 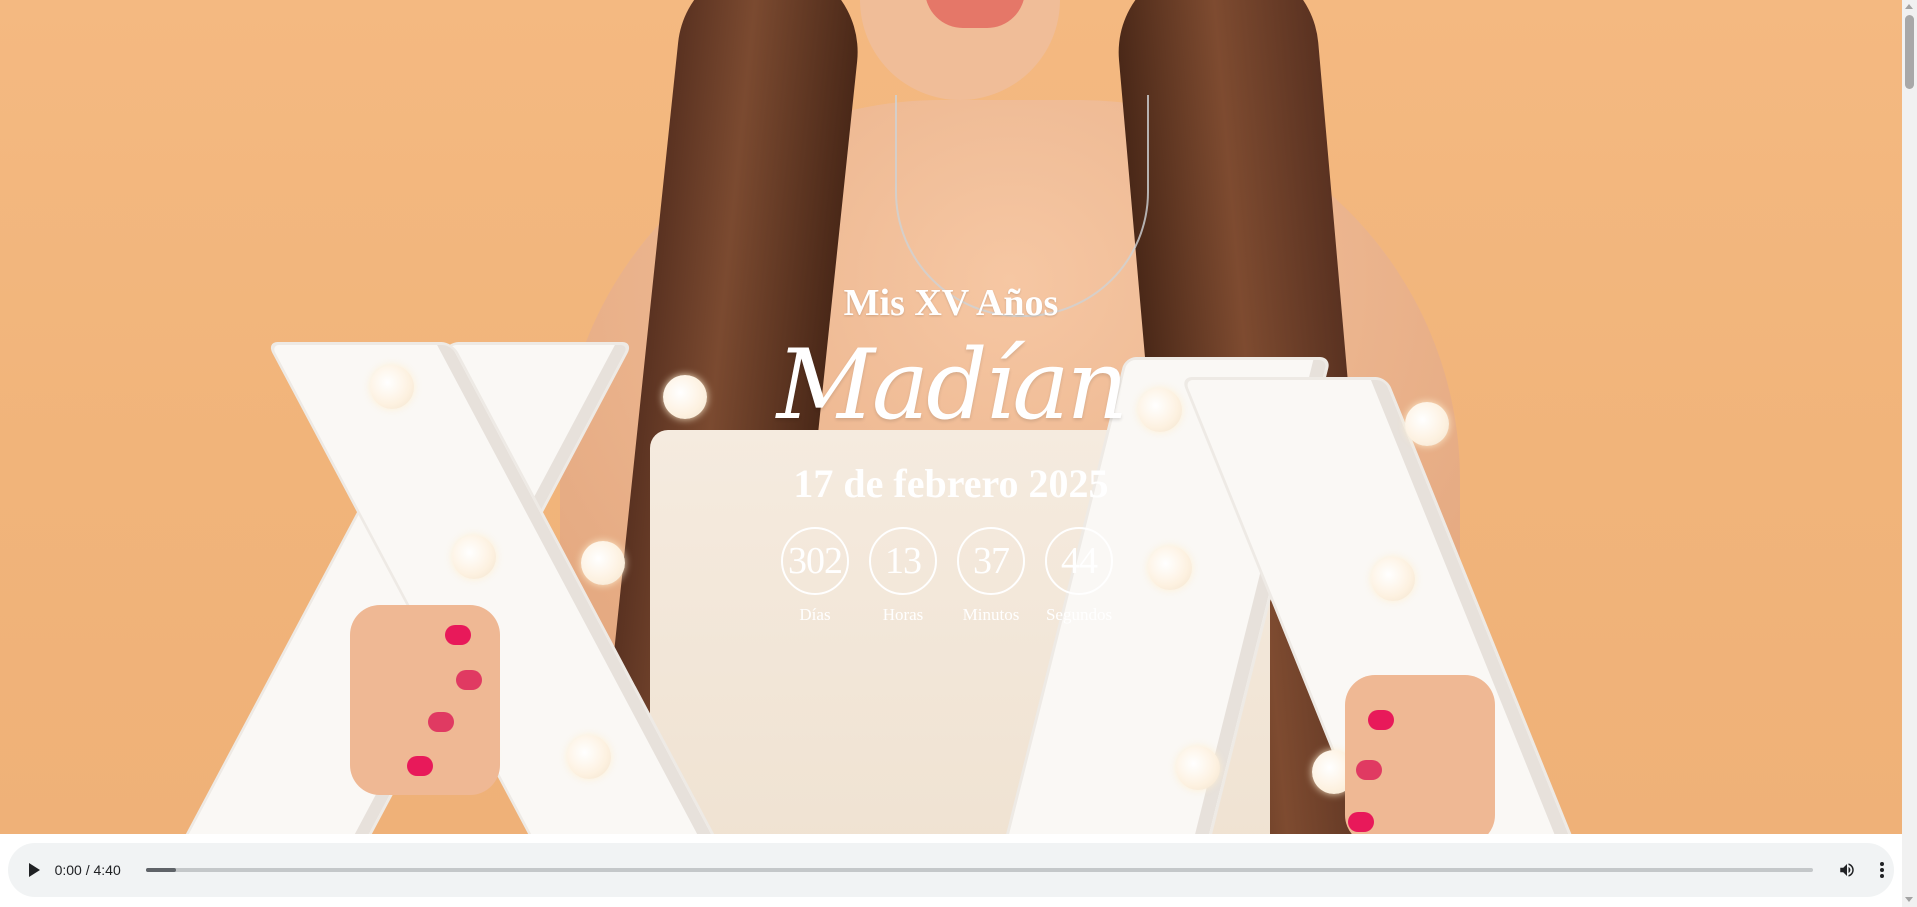 I want to click on countdown-minutes-value: 37, so click(x=991, y=561).